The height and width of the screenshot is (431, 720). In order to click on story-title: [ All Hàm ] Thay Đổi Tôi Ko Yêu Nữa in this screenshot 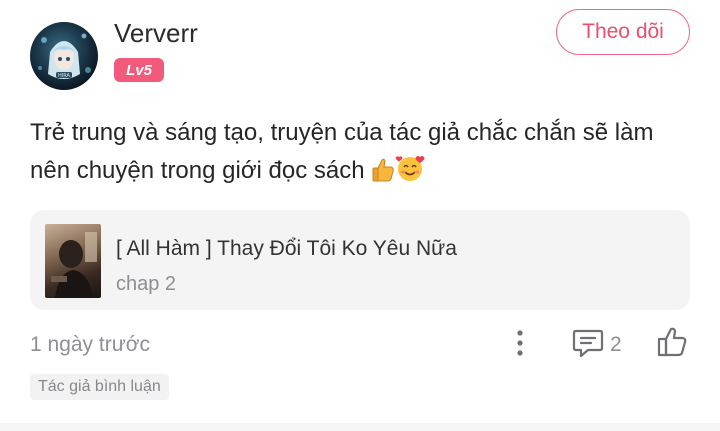, I will do `click(286, 248)`.